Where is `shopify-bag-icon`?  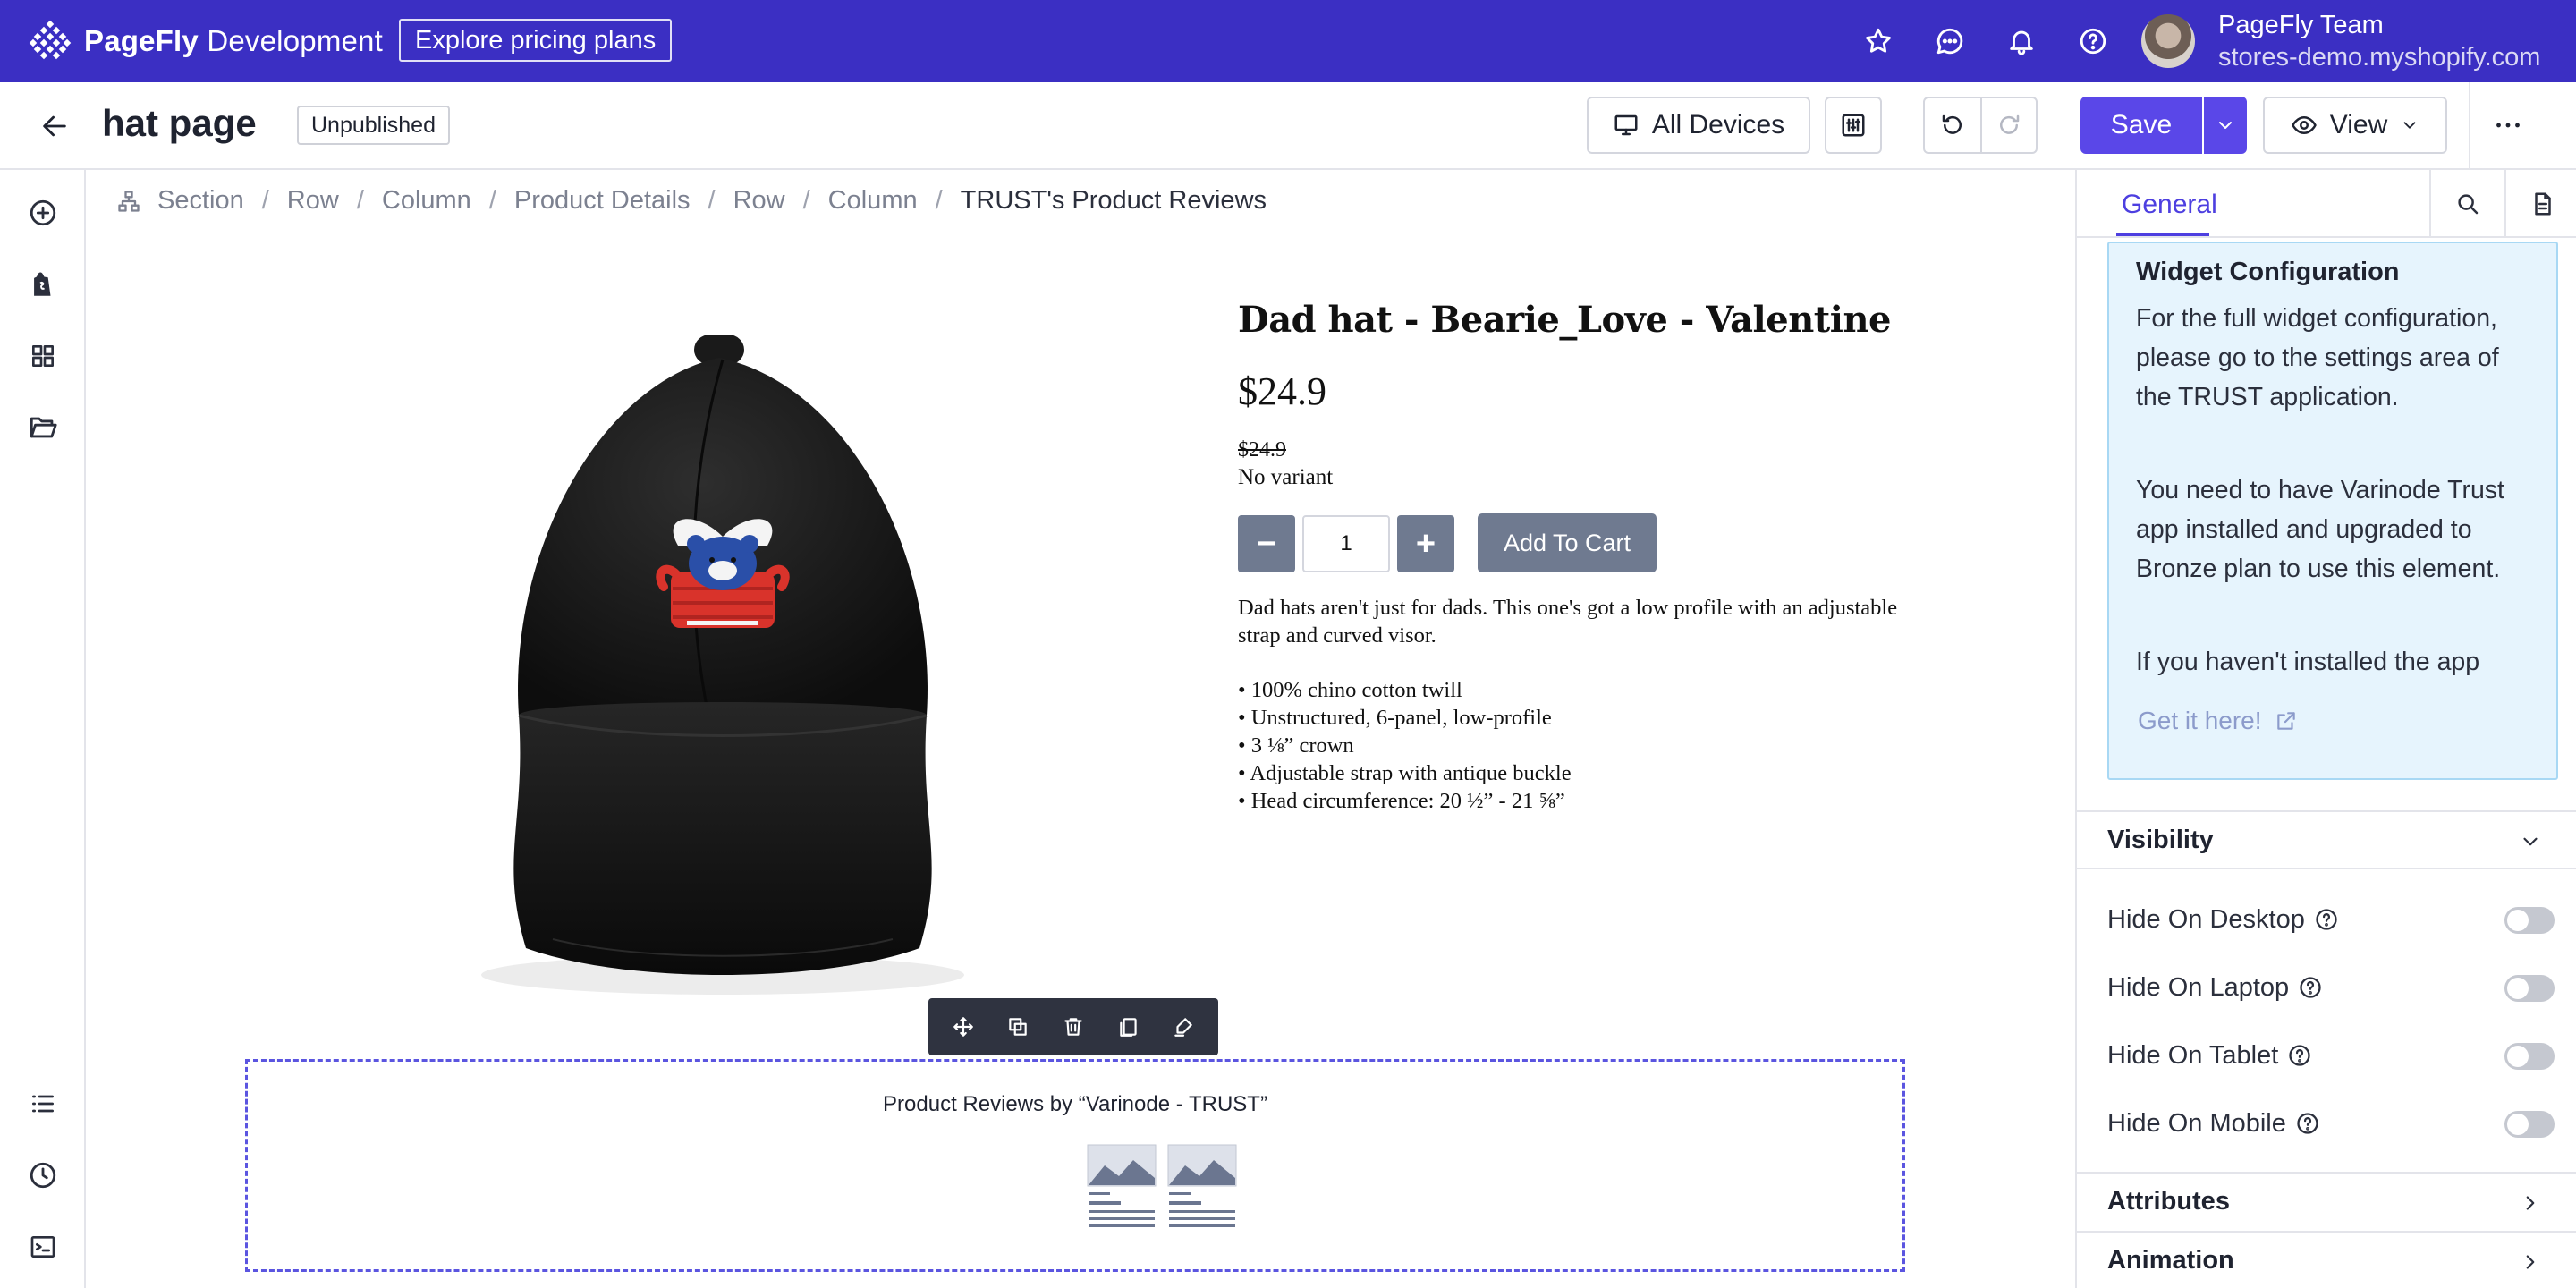
shopify-bag-icon is located at coordinates (42, 284).